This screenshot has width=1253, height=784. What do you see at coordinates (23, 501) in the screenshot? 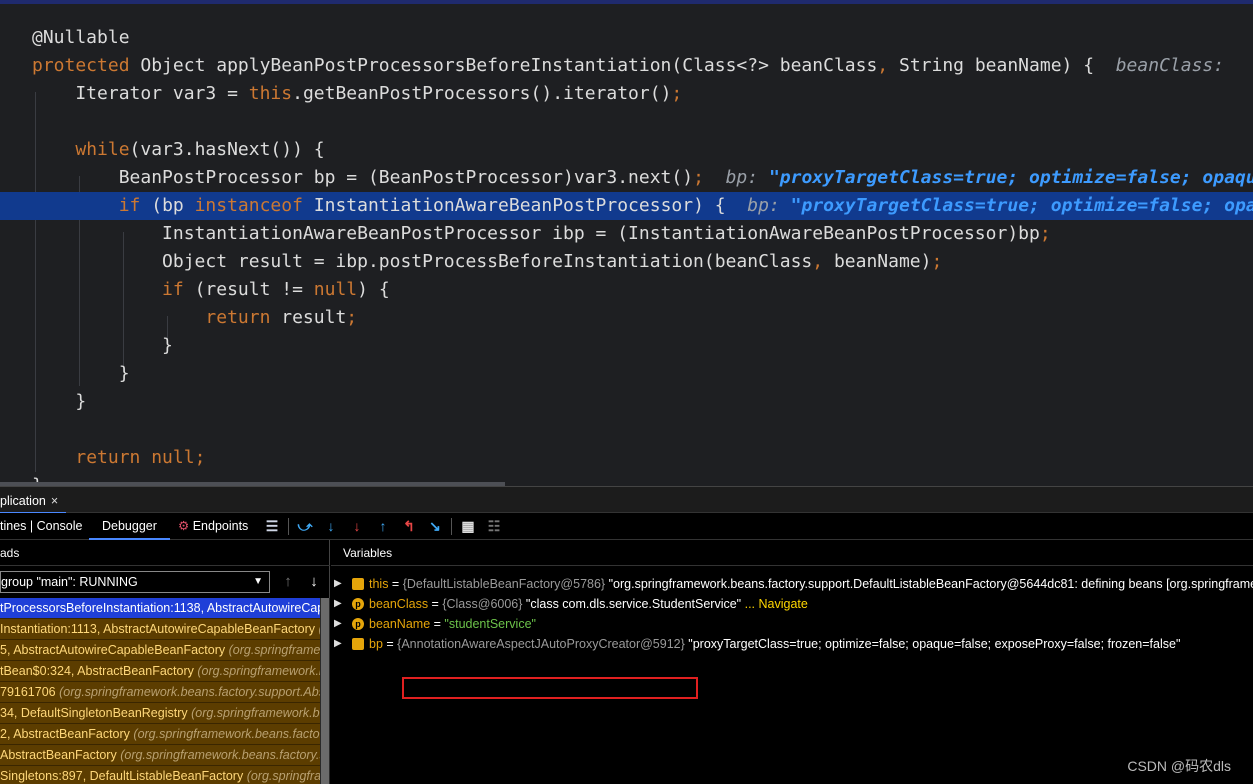
I see `run-config-tab-label: plication` at bounding box center [23, 501].